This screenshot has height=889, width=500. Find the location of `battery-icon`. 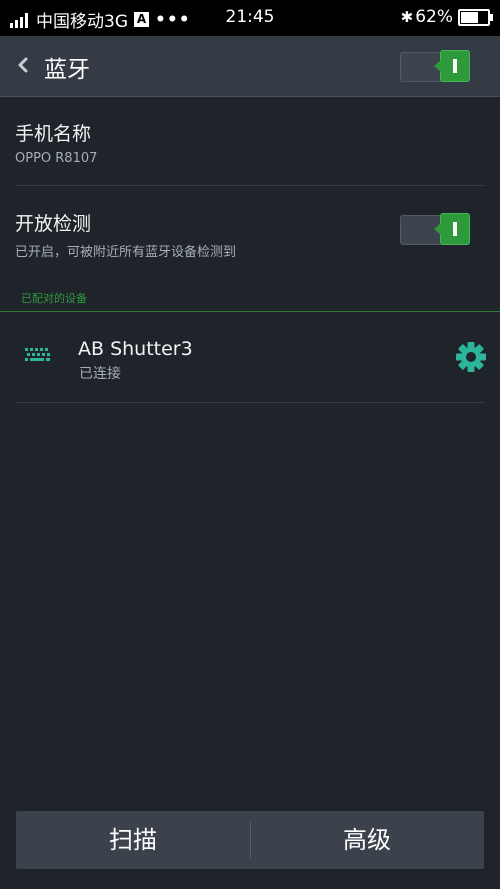

battery-icon is located at coordinates (475, 17).